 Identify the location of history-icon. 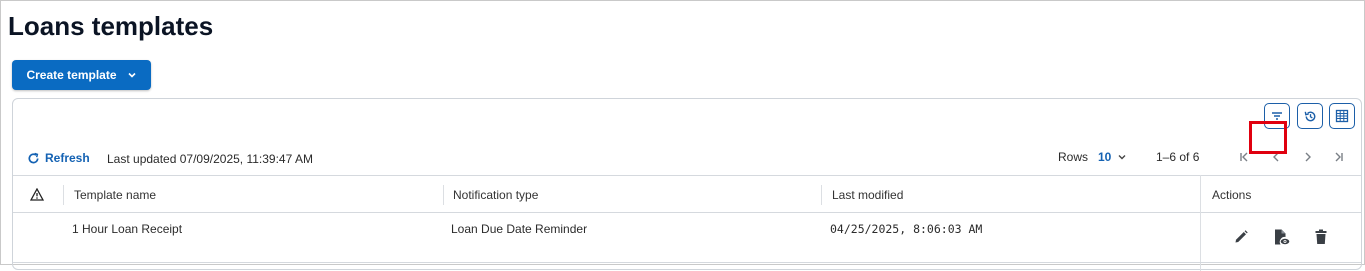
(1309, 116).